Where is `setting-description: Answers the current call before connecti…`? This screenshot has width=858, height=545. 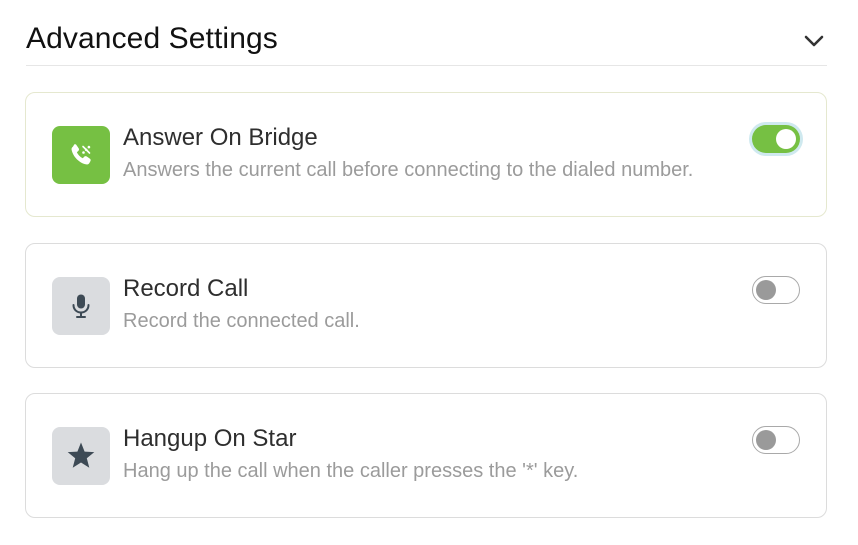
setting-description: Answers the current call before connecti… is located at coordinates (408, 170).